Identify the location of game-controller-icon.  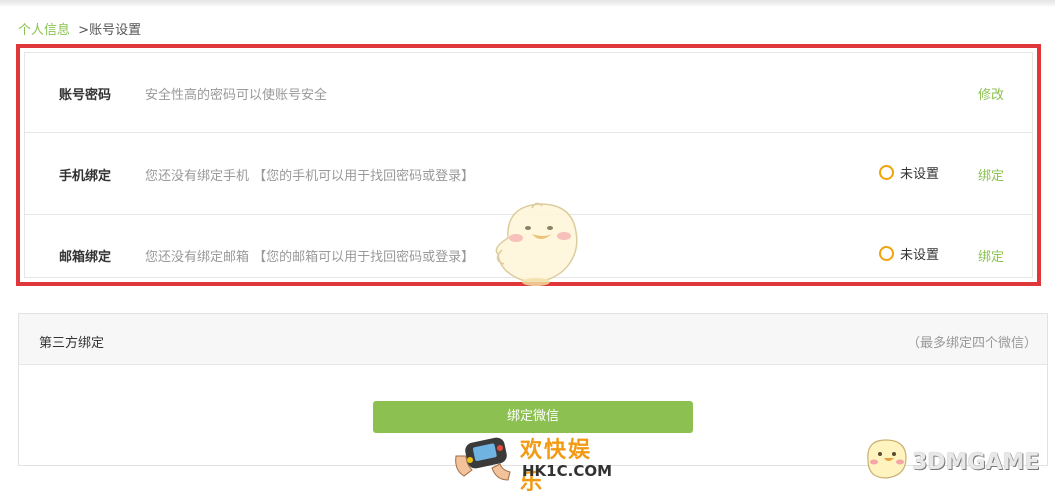
(483, 459).